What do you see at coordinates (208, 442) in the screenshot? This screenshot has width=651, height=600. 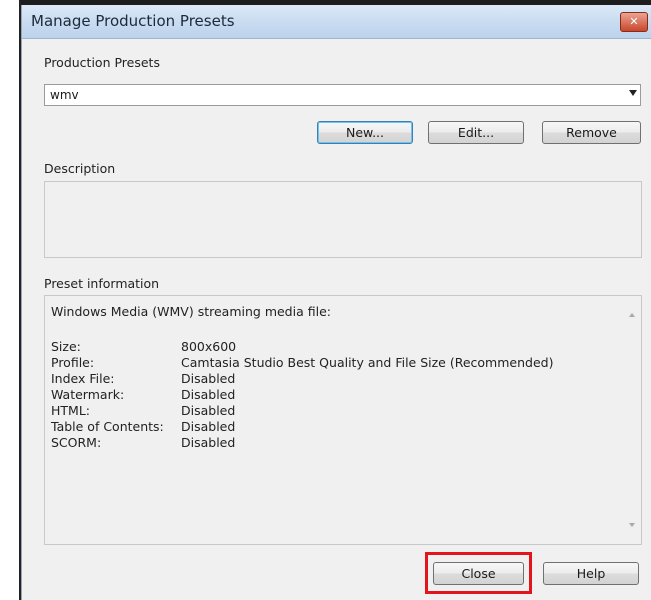 I see `info-value-scorm: Disabled` at bounding box center [208, 442].